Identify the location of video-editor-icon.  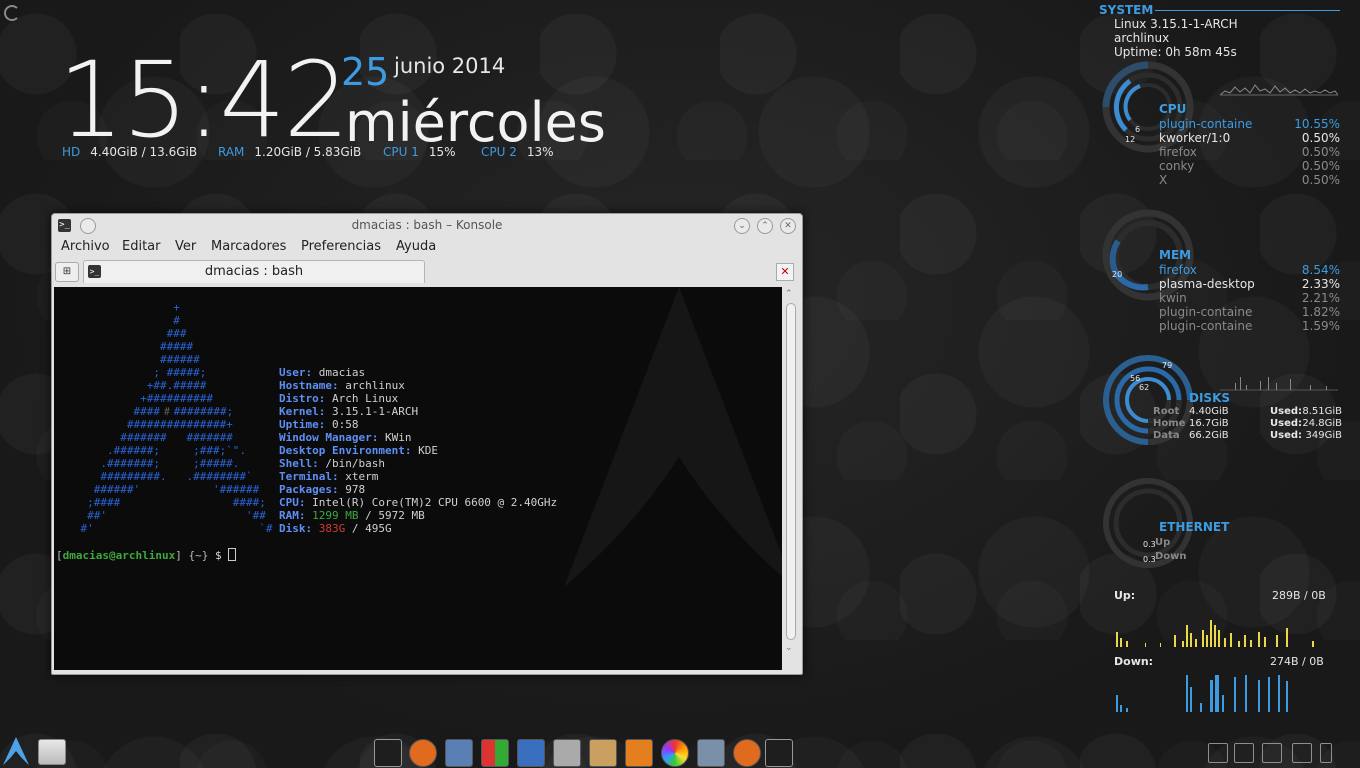
(711, 753).